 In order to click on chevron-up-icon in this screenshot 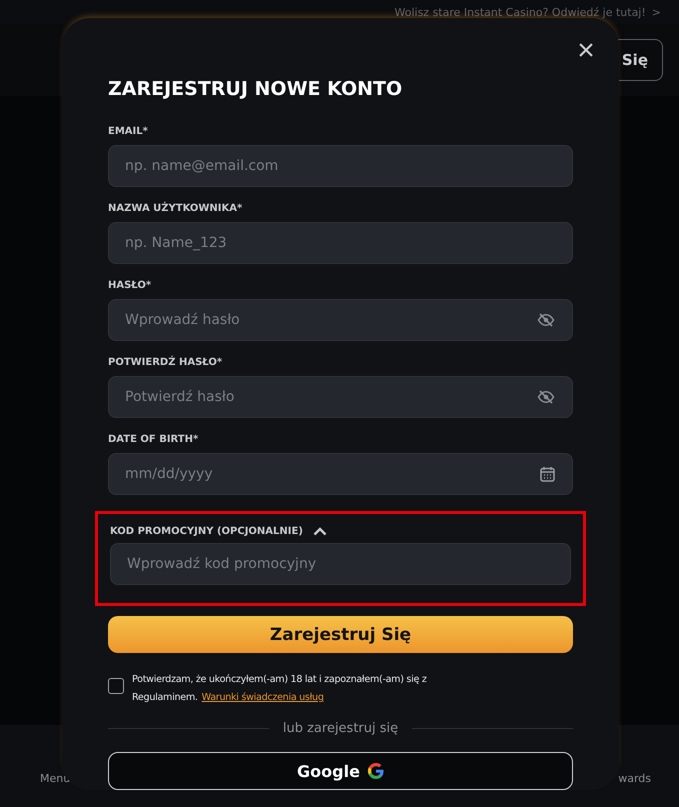, I will do `click(319, 531)`.